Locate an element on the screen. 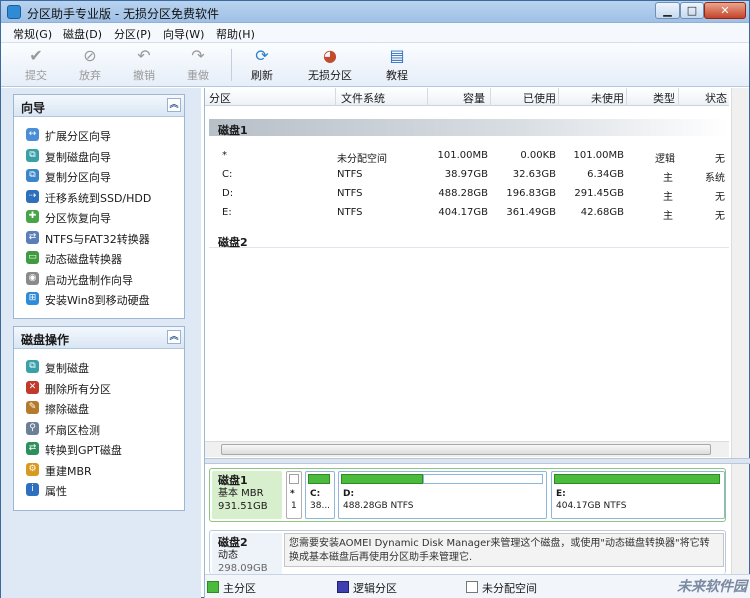 Image resolution: width=750 pixels, height=598 pixels. disk1-info: 磁盘1 基本 MBR 931.51GB is located at coordinates (247, 495).